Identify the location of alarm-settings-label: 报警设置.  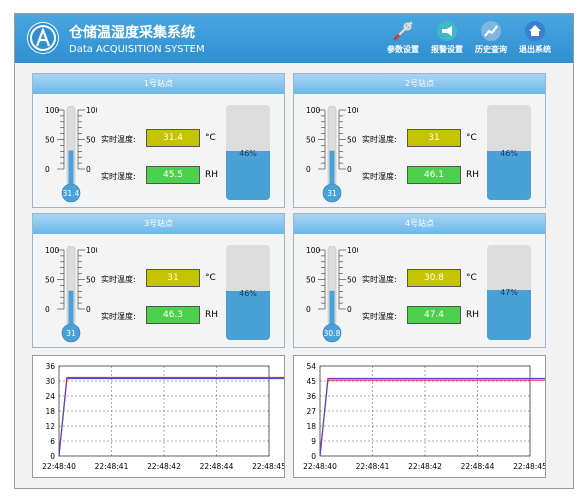
(447, 49).